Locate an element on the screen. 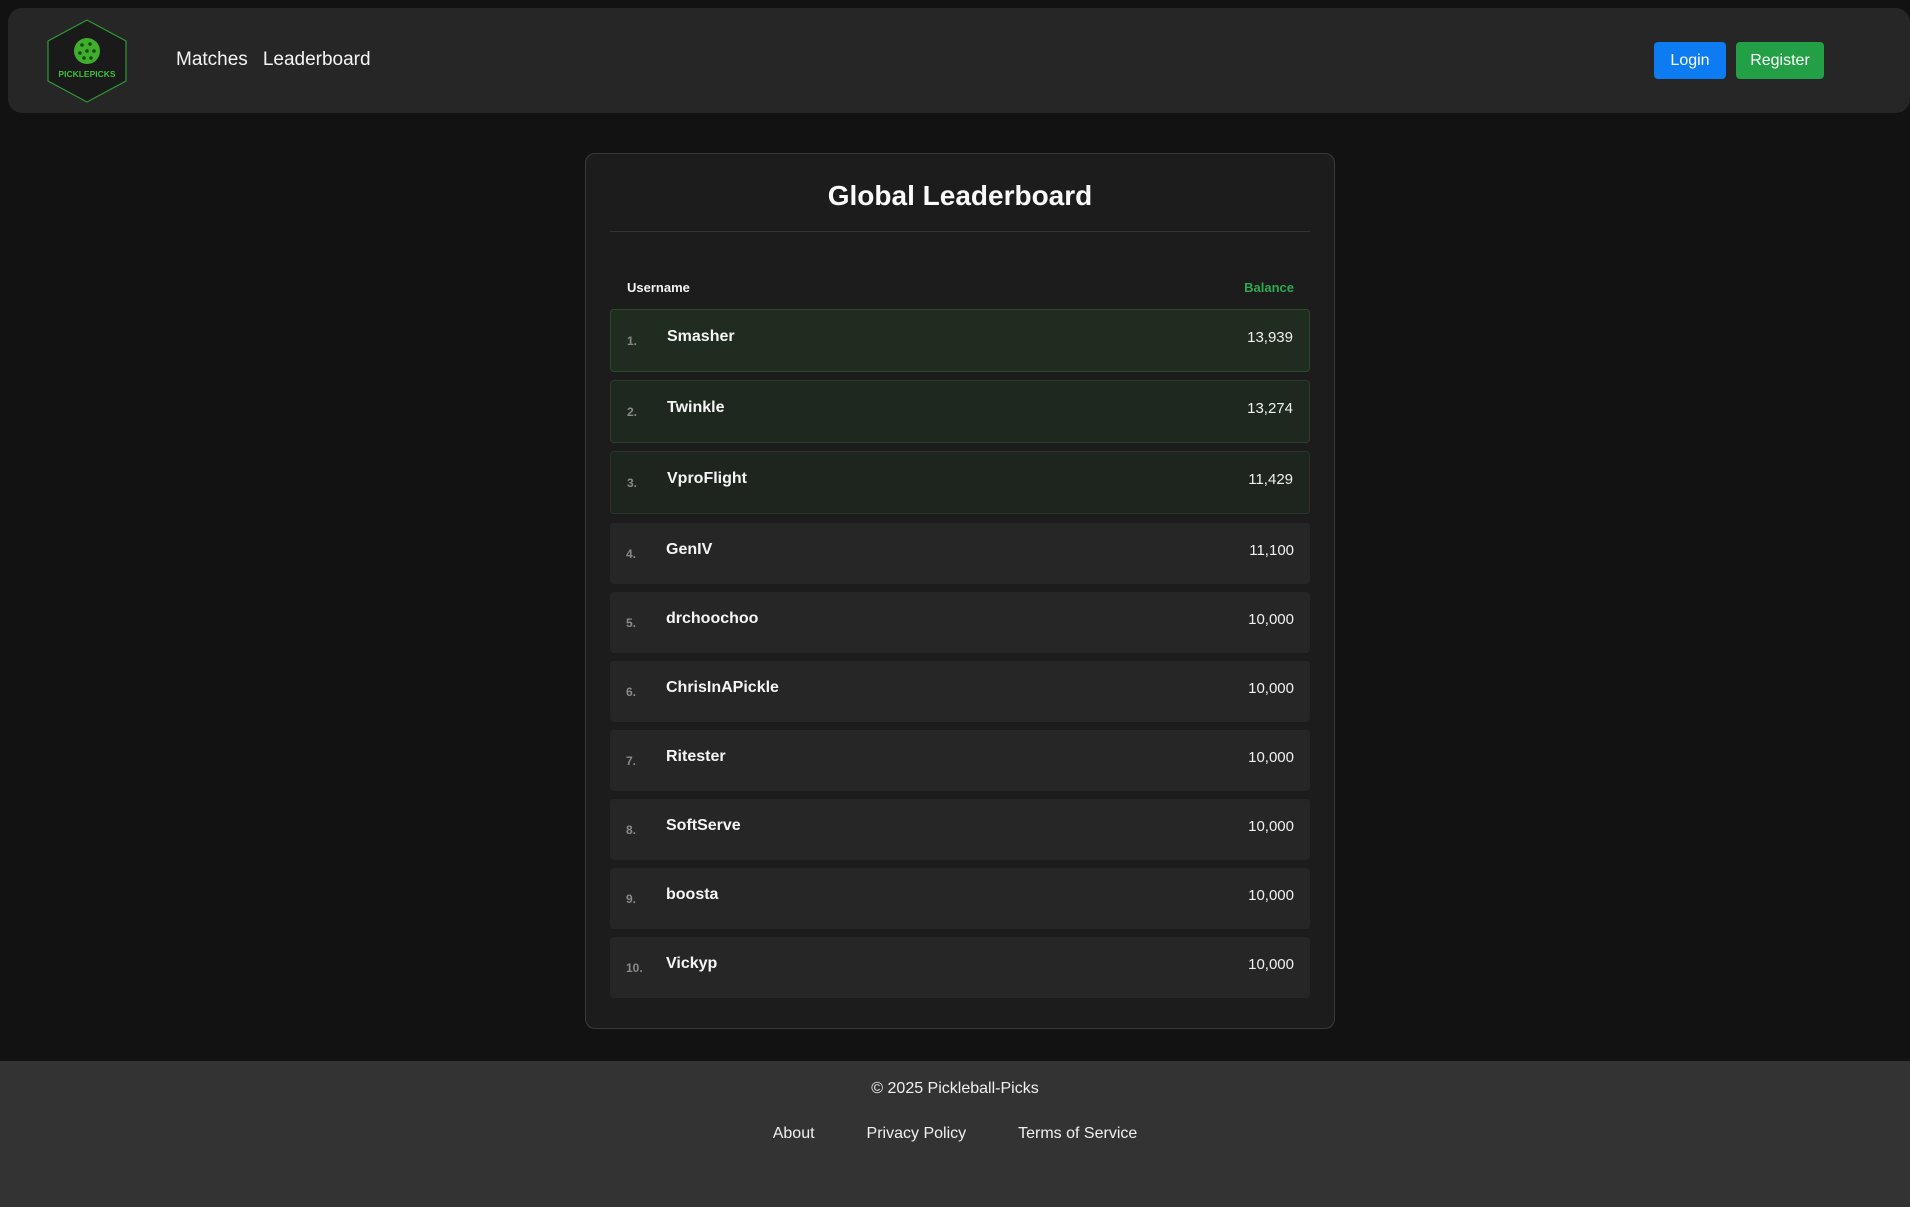 The height and width of the screenshot is (1207, 1910). login-button: Login is located at coordinates (1690, 60).